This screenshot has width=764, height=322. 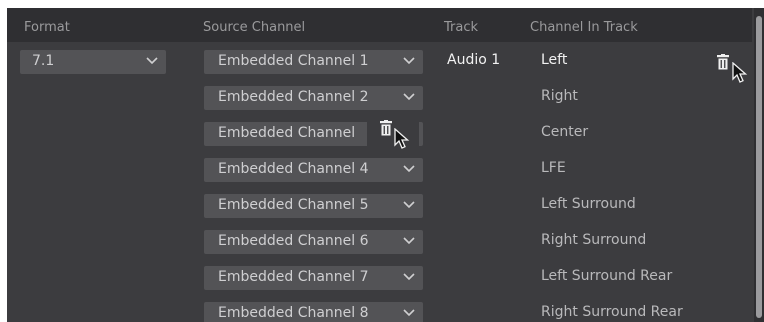 What do you see at coordinates (293, 277) in the screenshot?
I see `source-channel-value: Embedded Channel 7` at bounding box center [293, 277].